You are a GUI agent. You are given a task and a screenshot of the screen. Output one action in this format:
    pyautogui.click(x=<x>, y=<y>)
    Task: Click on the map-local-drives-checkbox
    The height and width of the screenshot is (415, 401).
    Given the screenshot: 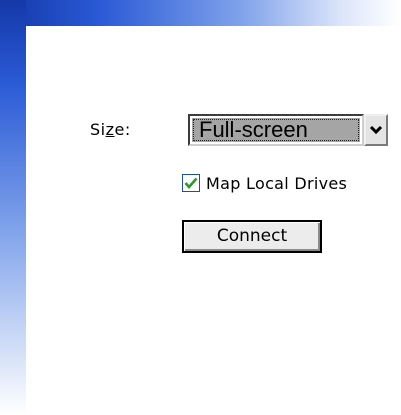 What is the action you would take?
    pyautogui.click(x=191, y=183)
    